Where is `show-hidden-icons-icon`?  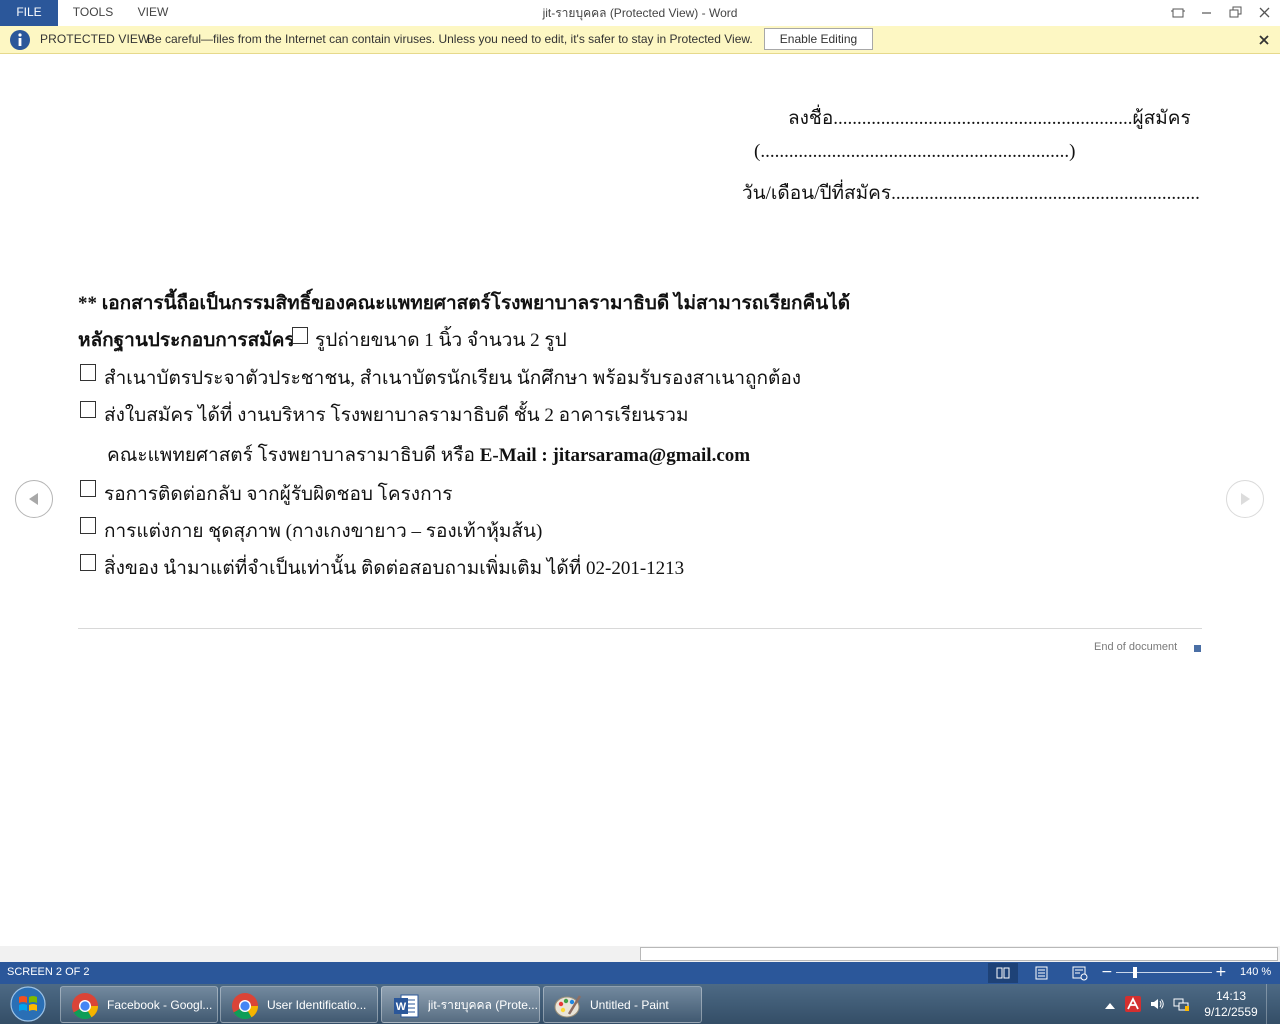 show-hidden-icons-icon is located at coordinates (1110, 1006).